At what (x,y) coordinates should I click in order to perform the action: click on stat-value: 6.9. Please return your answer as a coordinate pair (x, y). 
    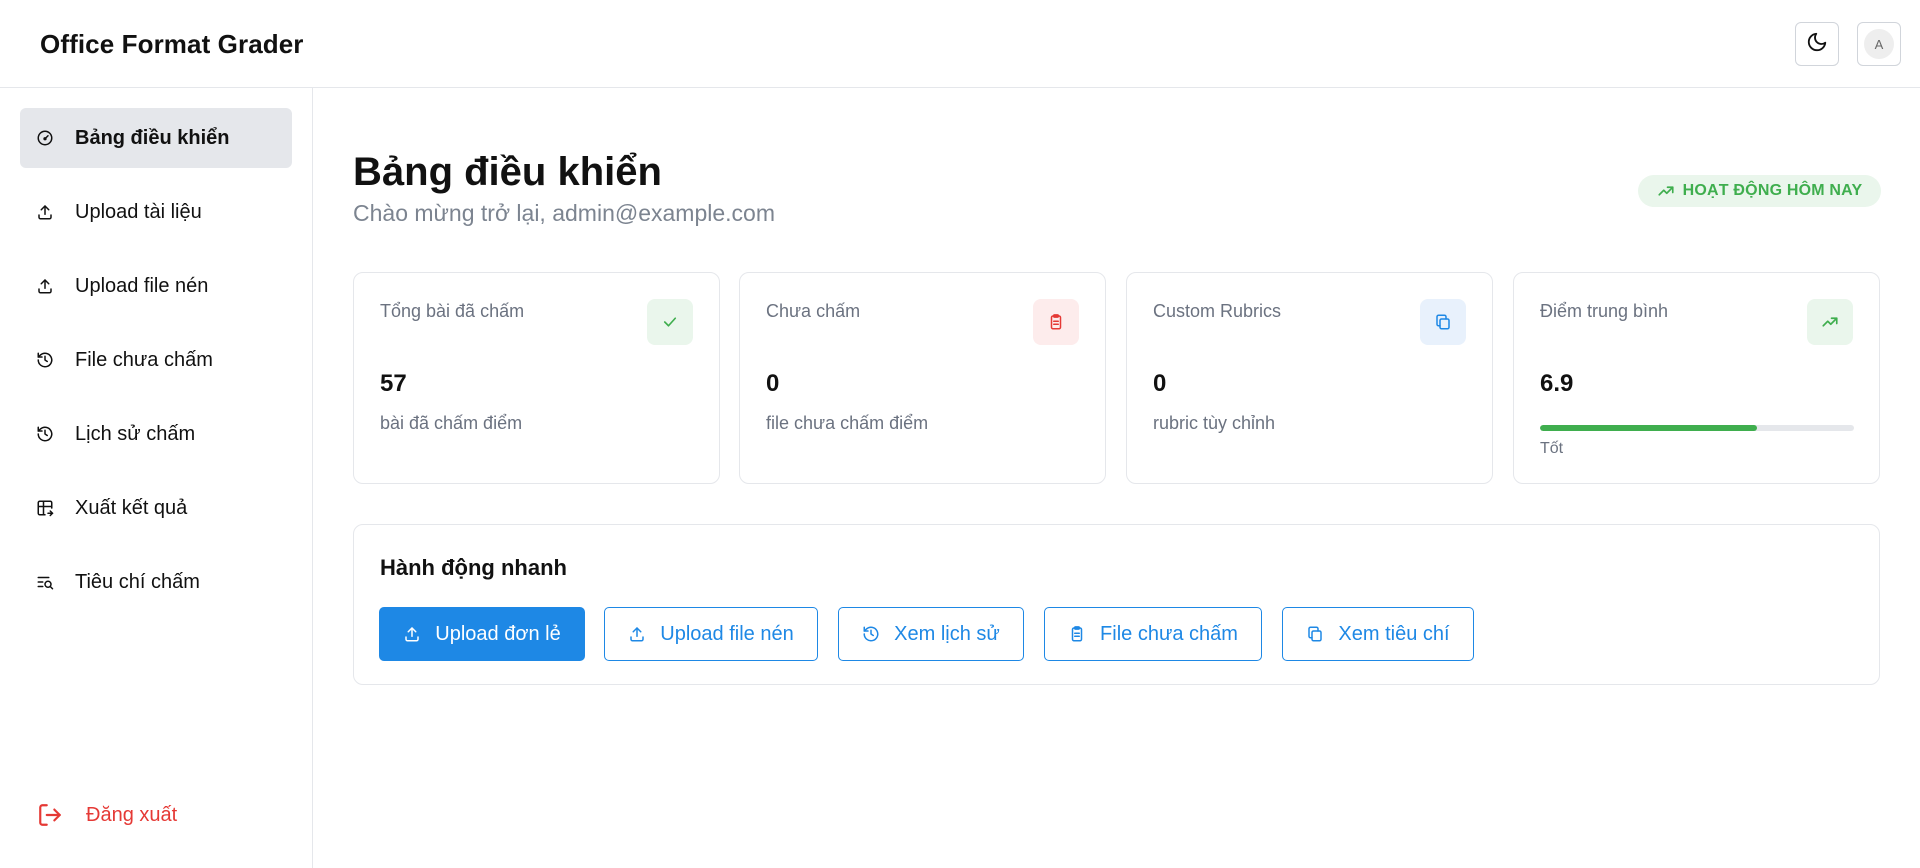
    Looking at the image, I should click on (1557, 383).